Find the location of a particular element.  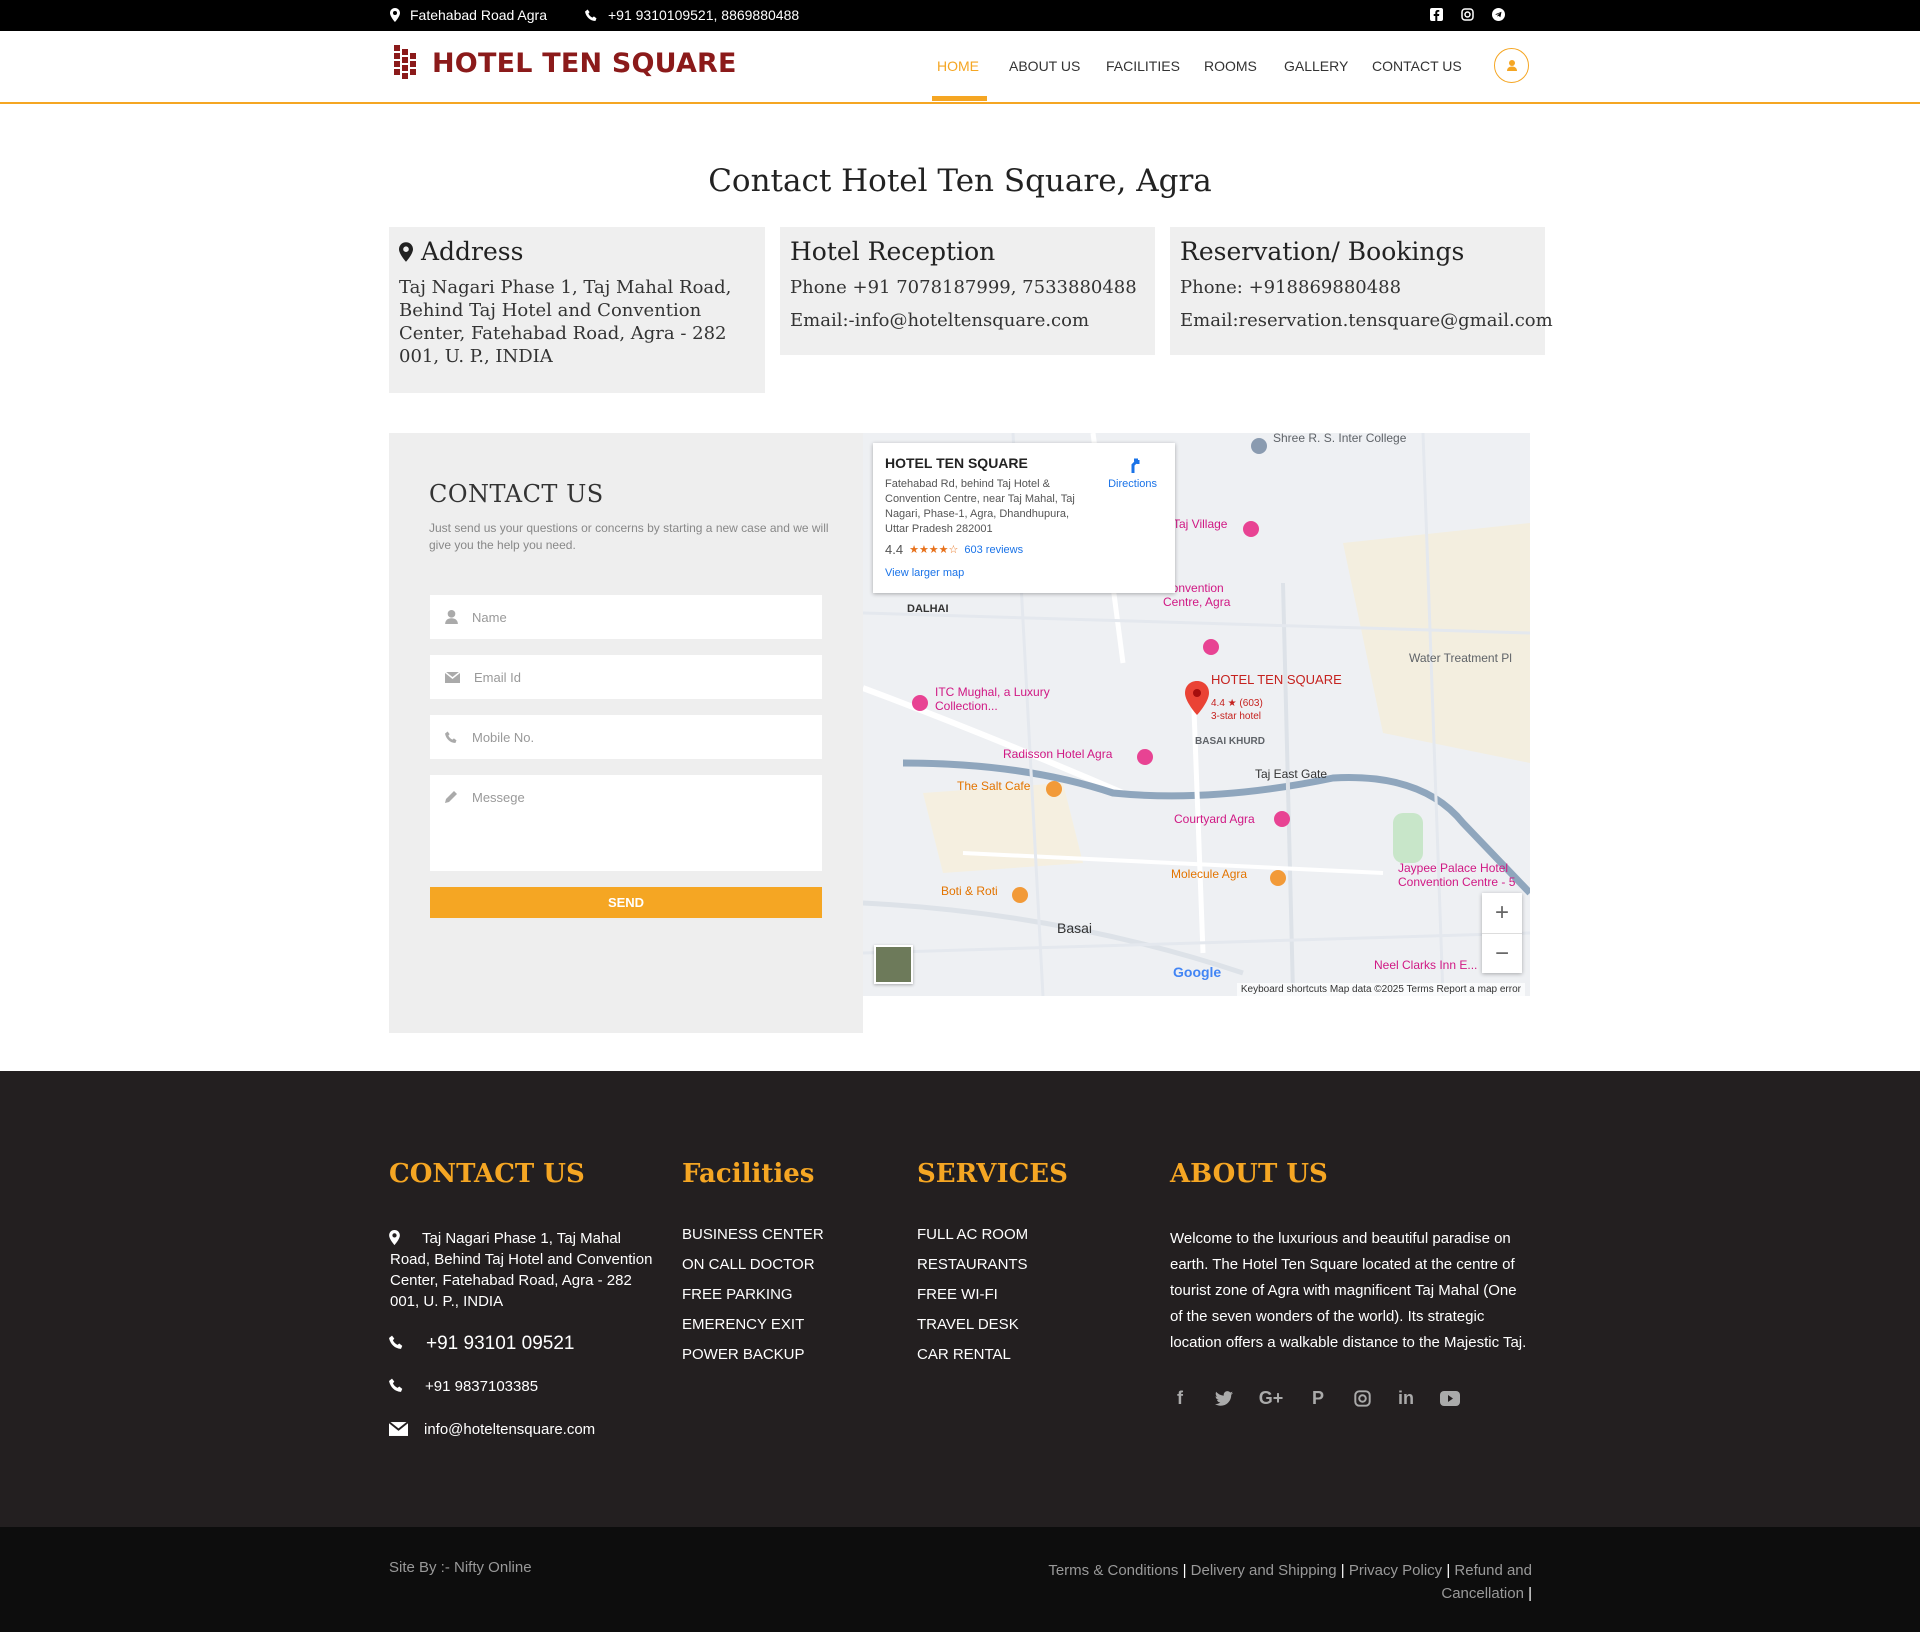

map-label-boti-roti: Boti & Roti is located at coordinates (969, 891).